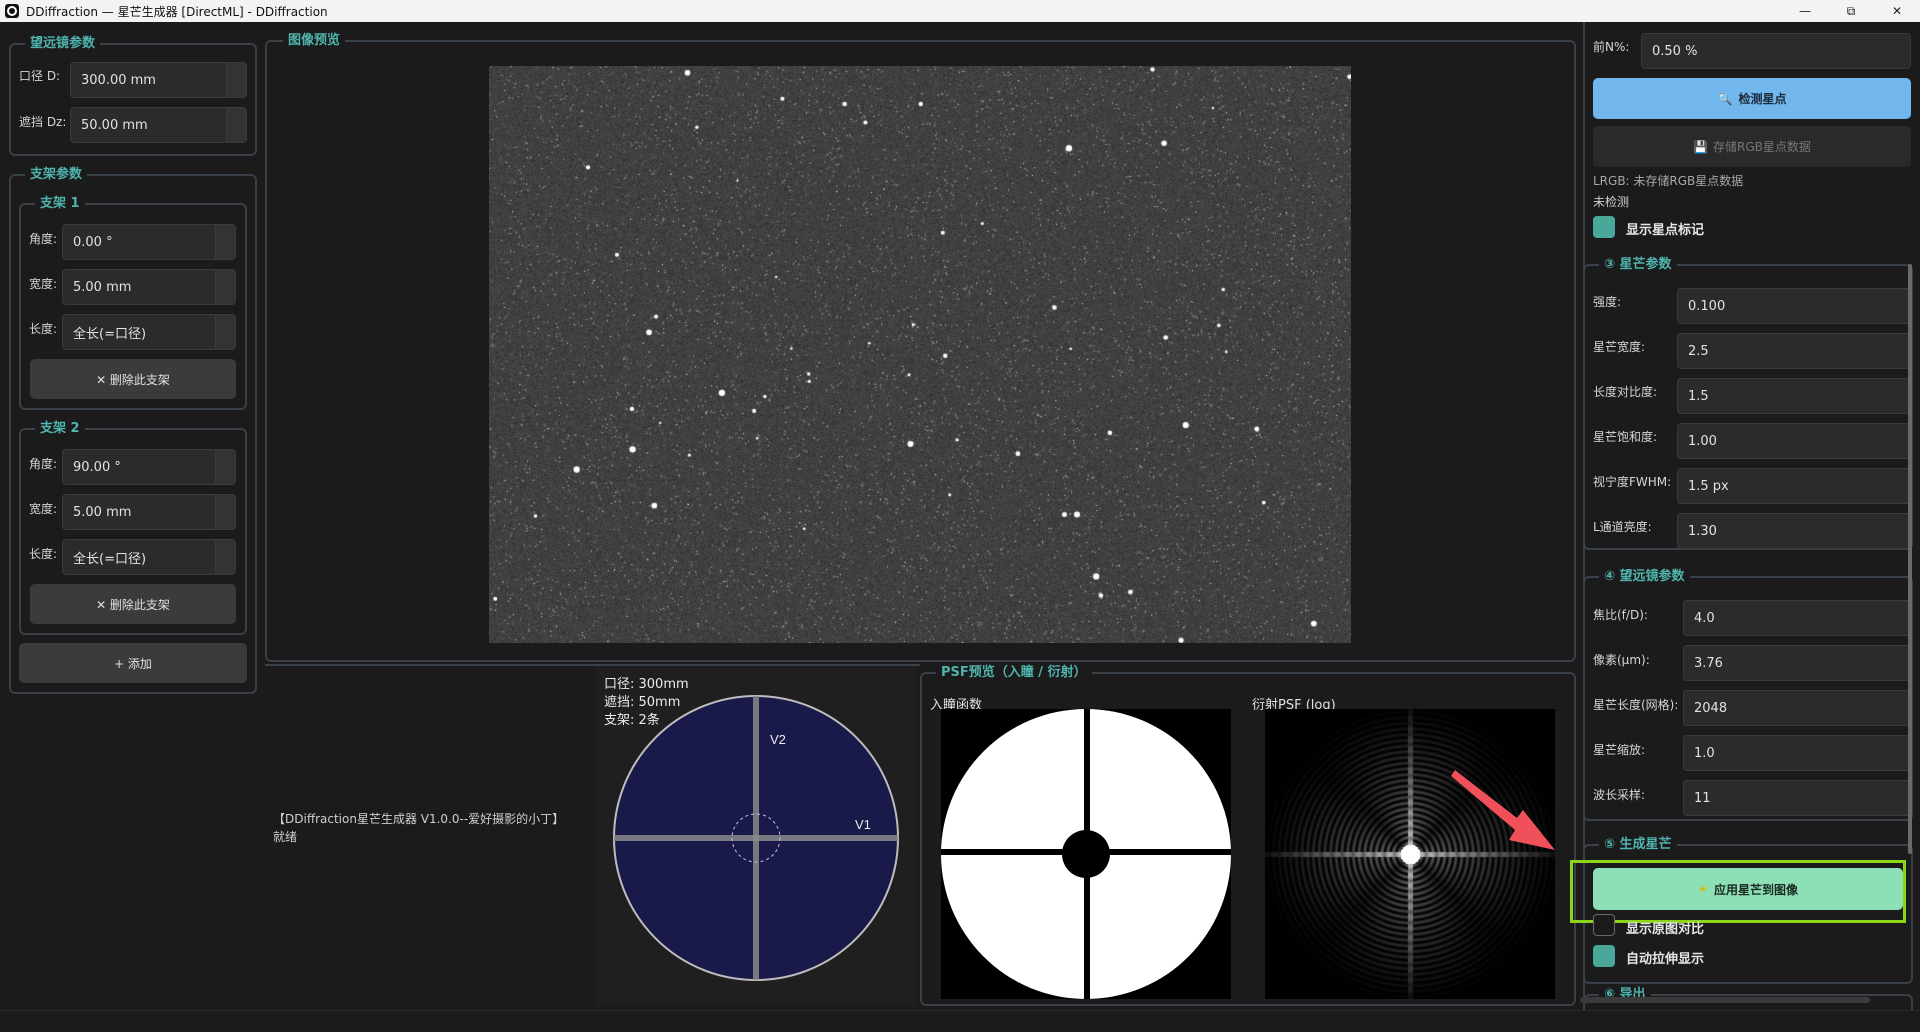  I want to click on pixel-size-input: 3.76, so click(1797, 663).